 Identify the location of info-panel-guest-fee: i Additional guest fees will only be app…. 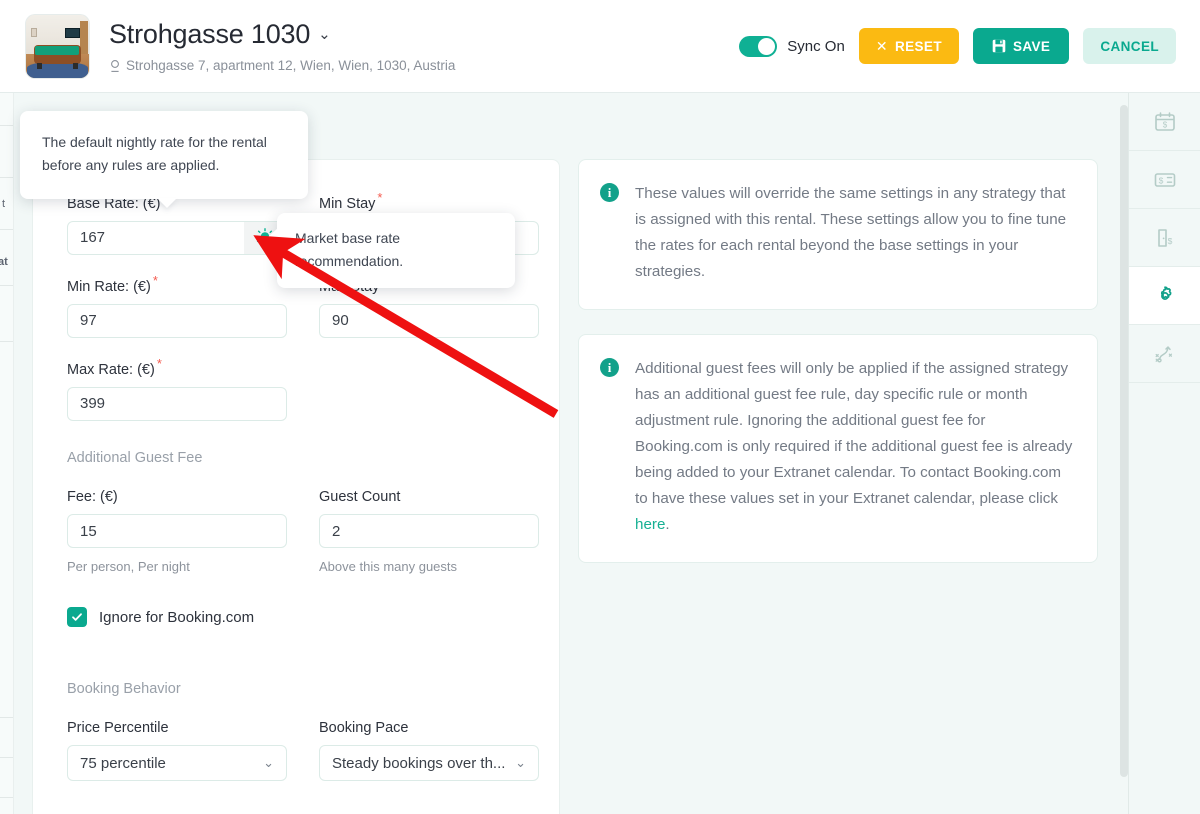
(838, 448).